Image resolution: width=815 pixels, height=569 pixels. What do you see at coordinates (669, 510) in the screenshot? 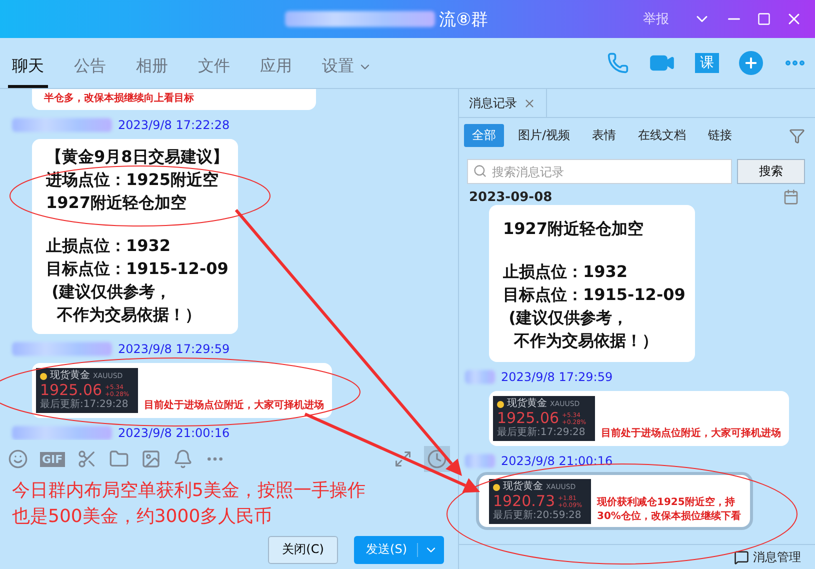
I see `message-caption: 现价获利减仓1925附近空，持30%仓位，改保本损位继续下看` at bounding box center [669, 510].